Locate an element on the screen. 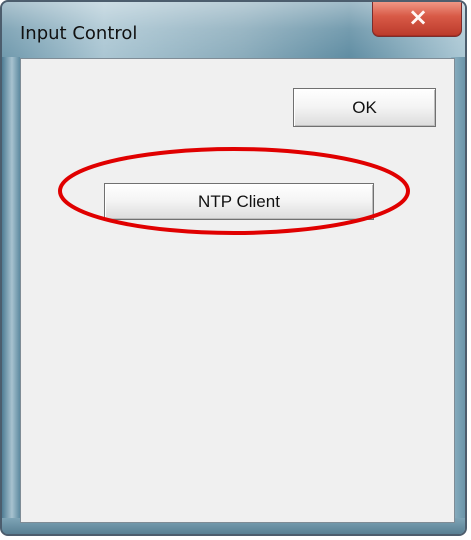 This screenshot has width=471, height=540. close-icon: × is located at coordinates (418, 17).